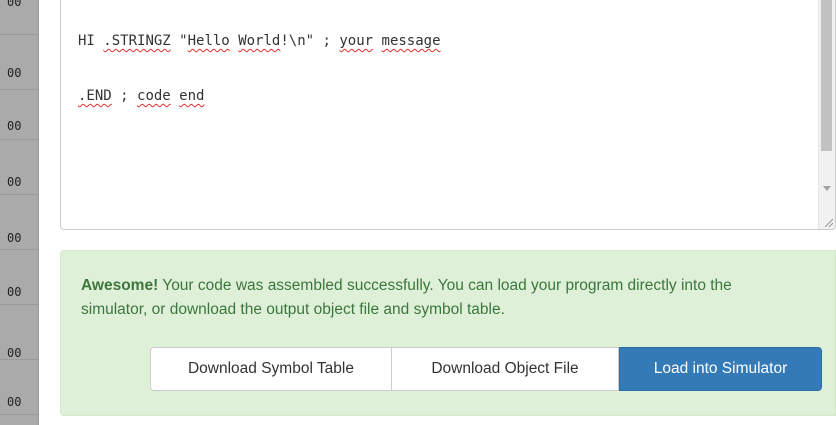  I want to click on download-object-file-button: Download Object File, so click(505, 369).